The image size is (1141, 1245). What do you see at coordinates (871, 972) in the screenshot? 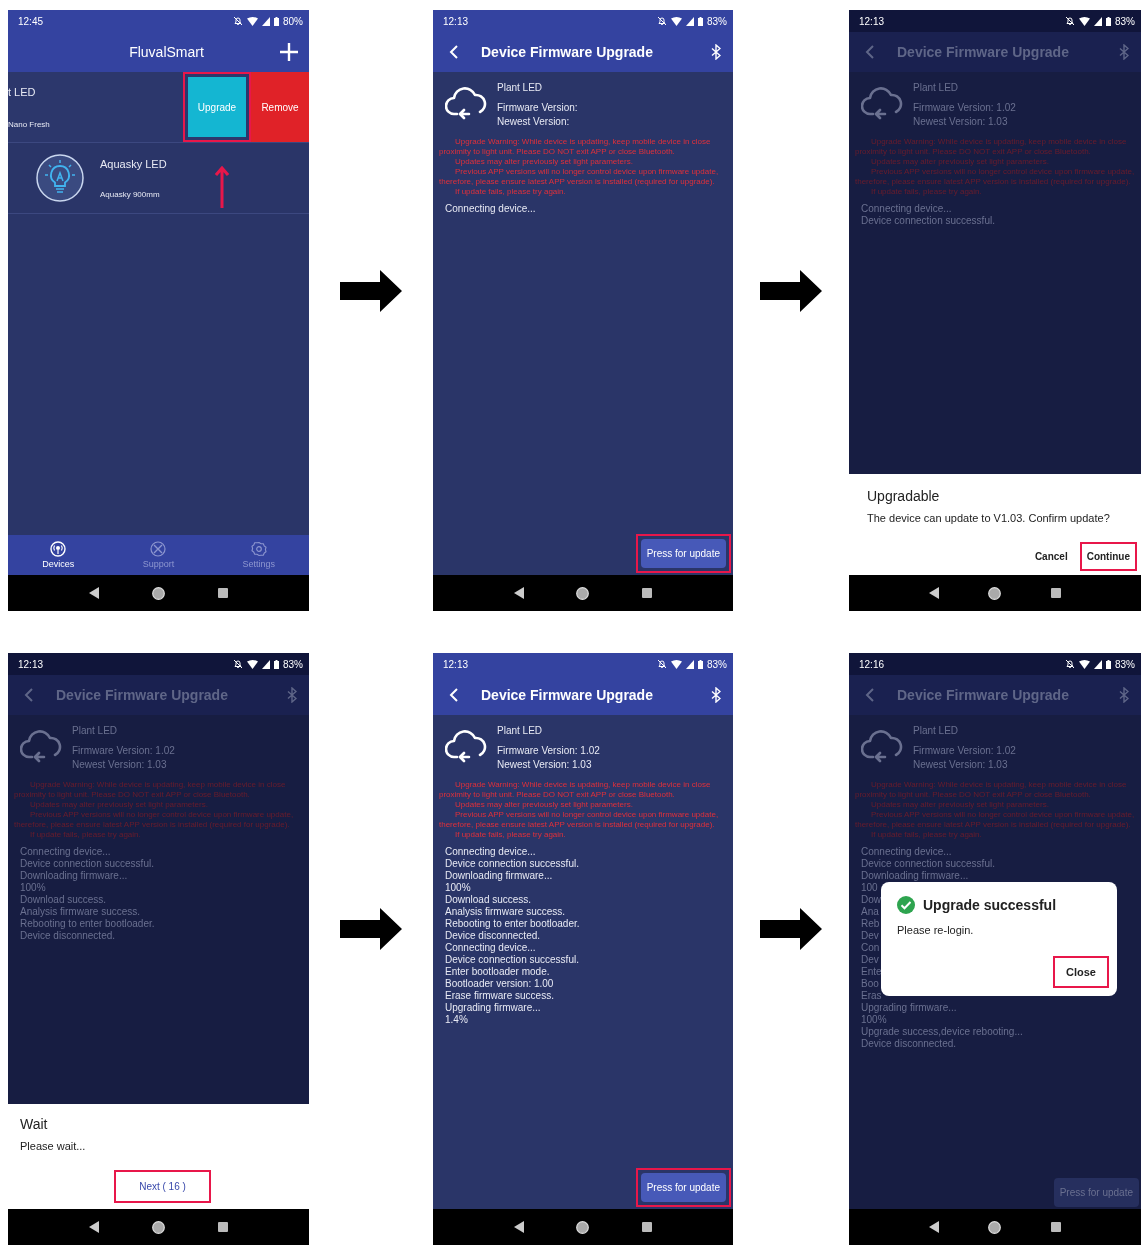
I see `log-line: Ente` at bounding box center [871, 972].